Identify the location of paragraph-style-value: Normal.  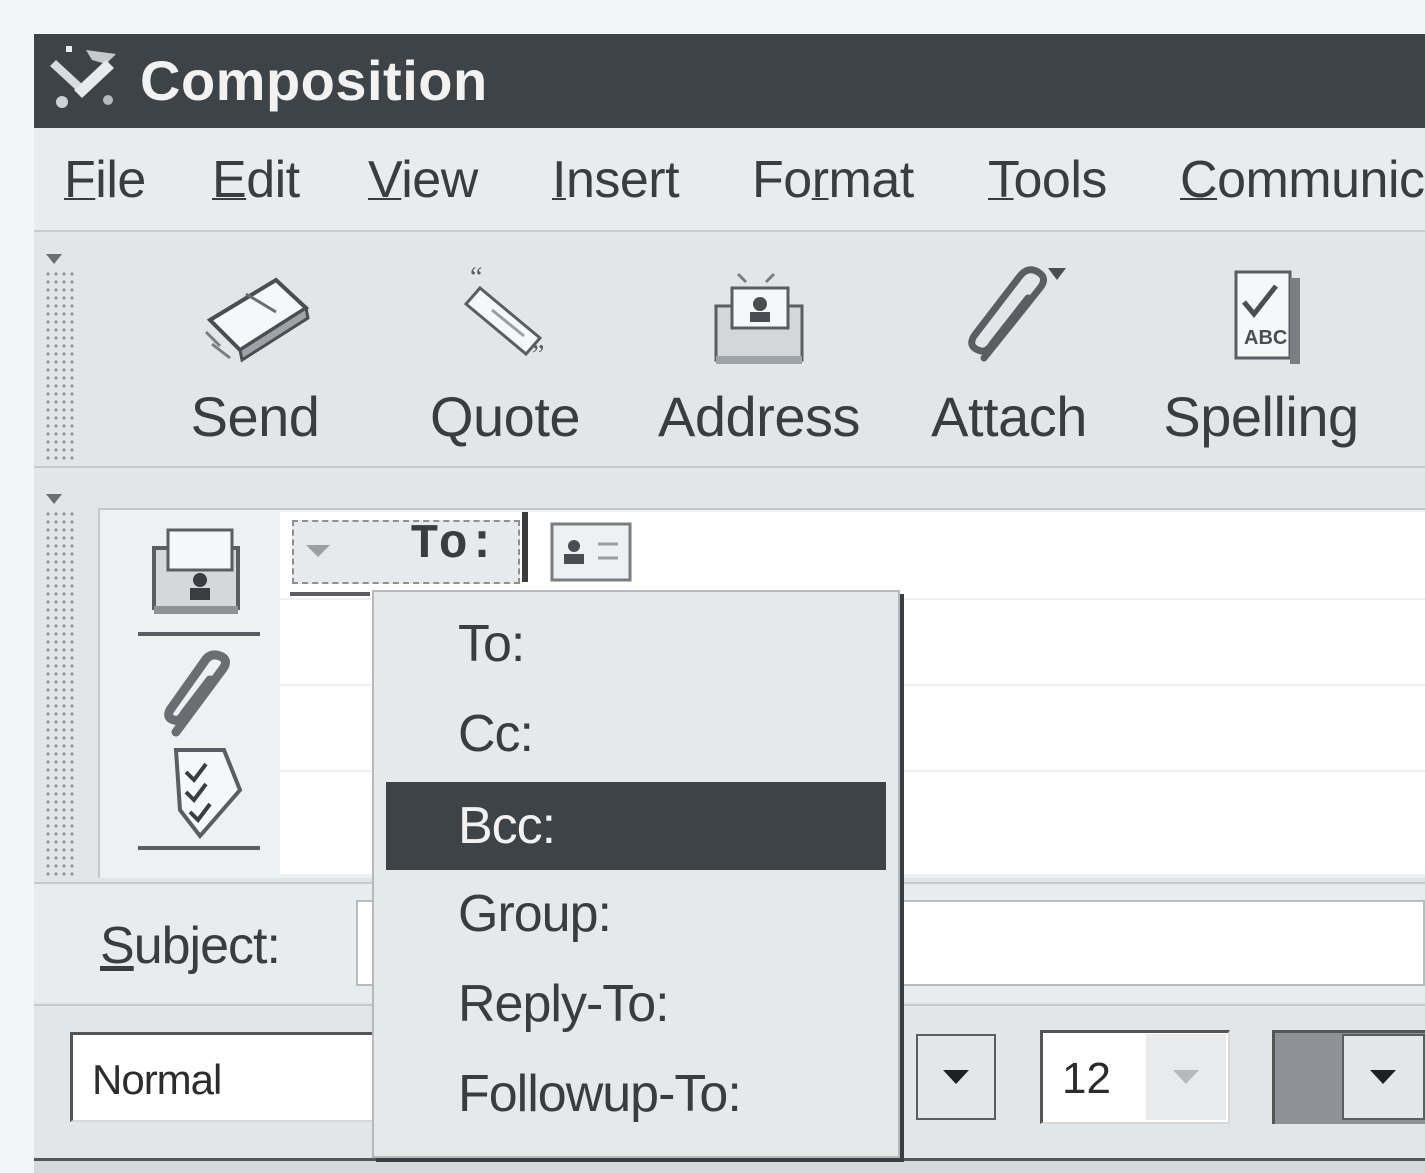
(157, 1079).